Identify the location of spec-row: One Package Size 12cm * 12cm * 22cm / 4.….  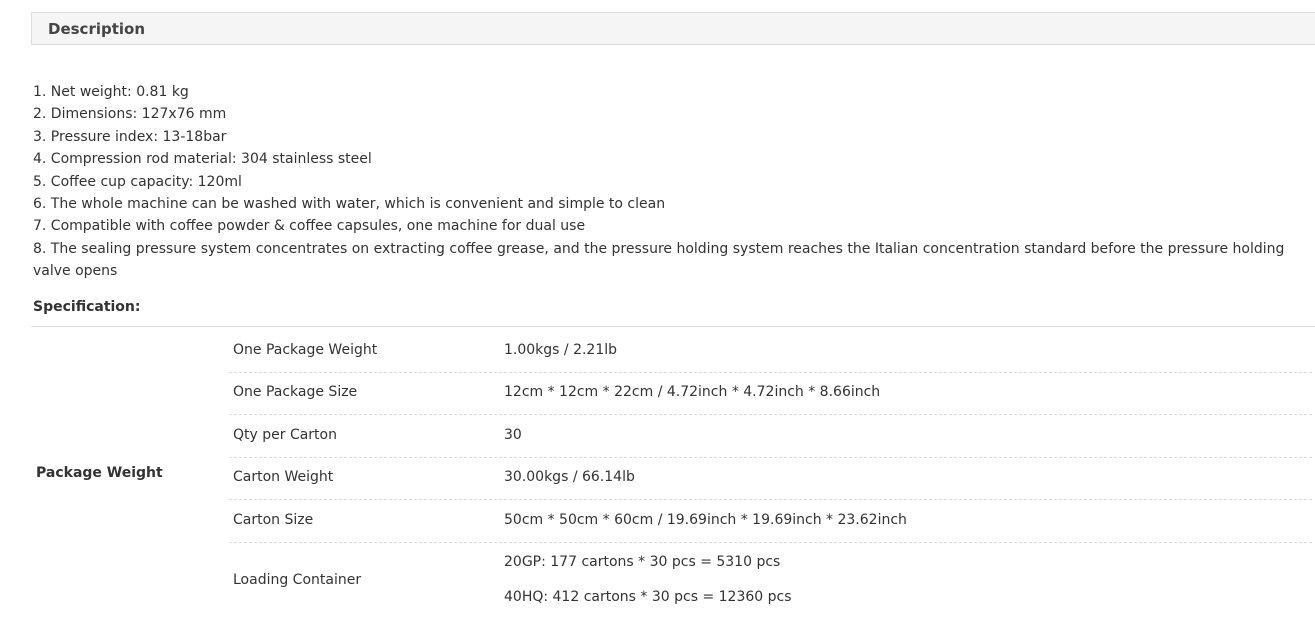
(770, 394).